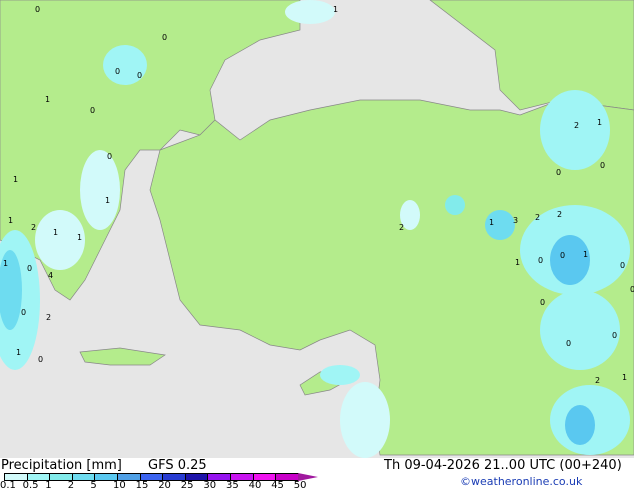 The height and width of the screenshot is (491, 634). What do you see at coordinates (255, 485) in the screenshot?
I see `scale-label: 40` at bounding box center [255, 485].